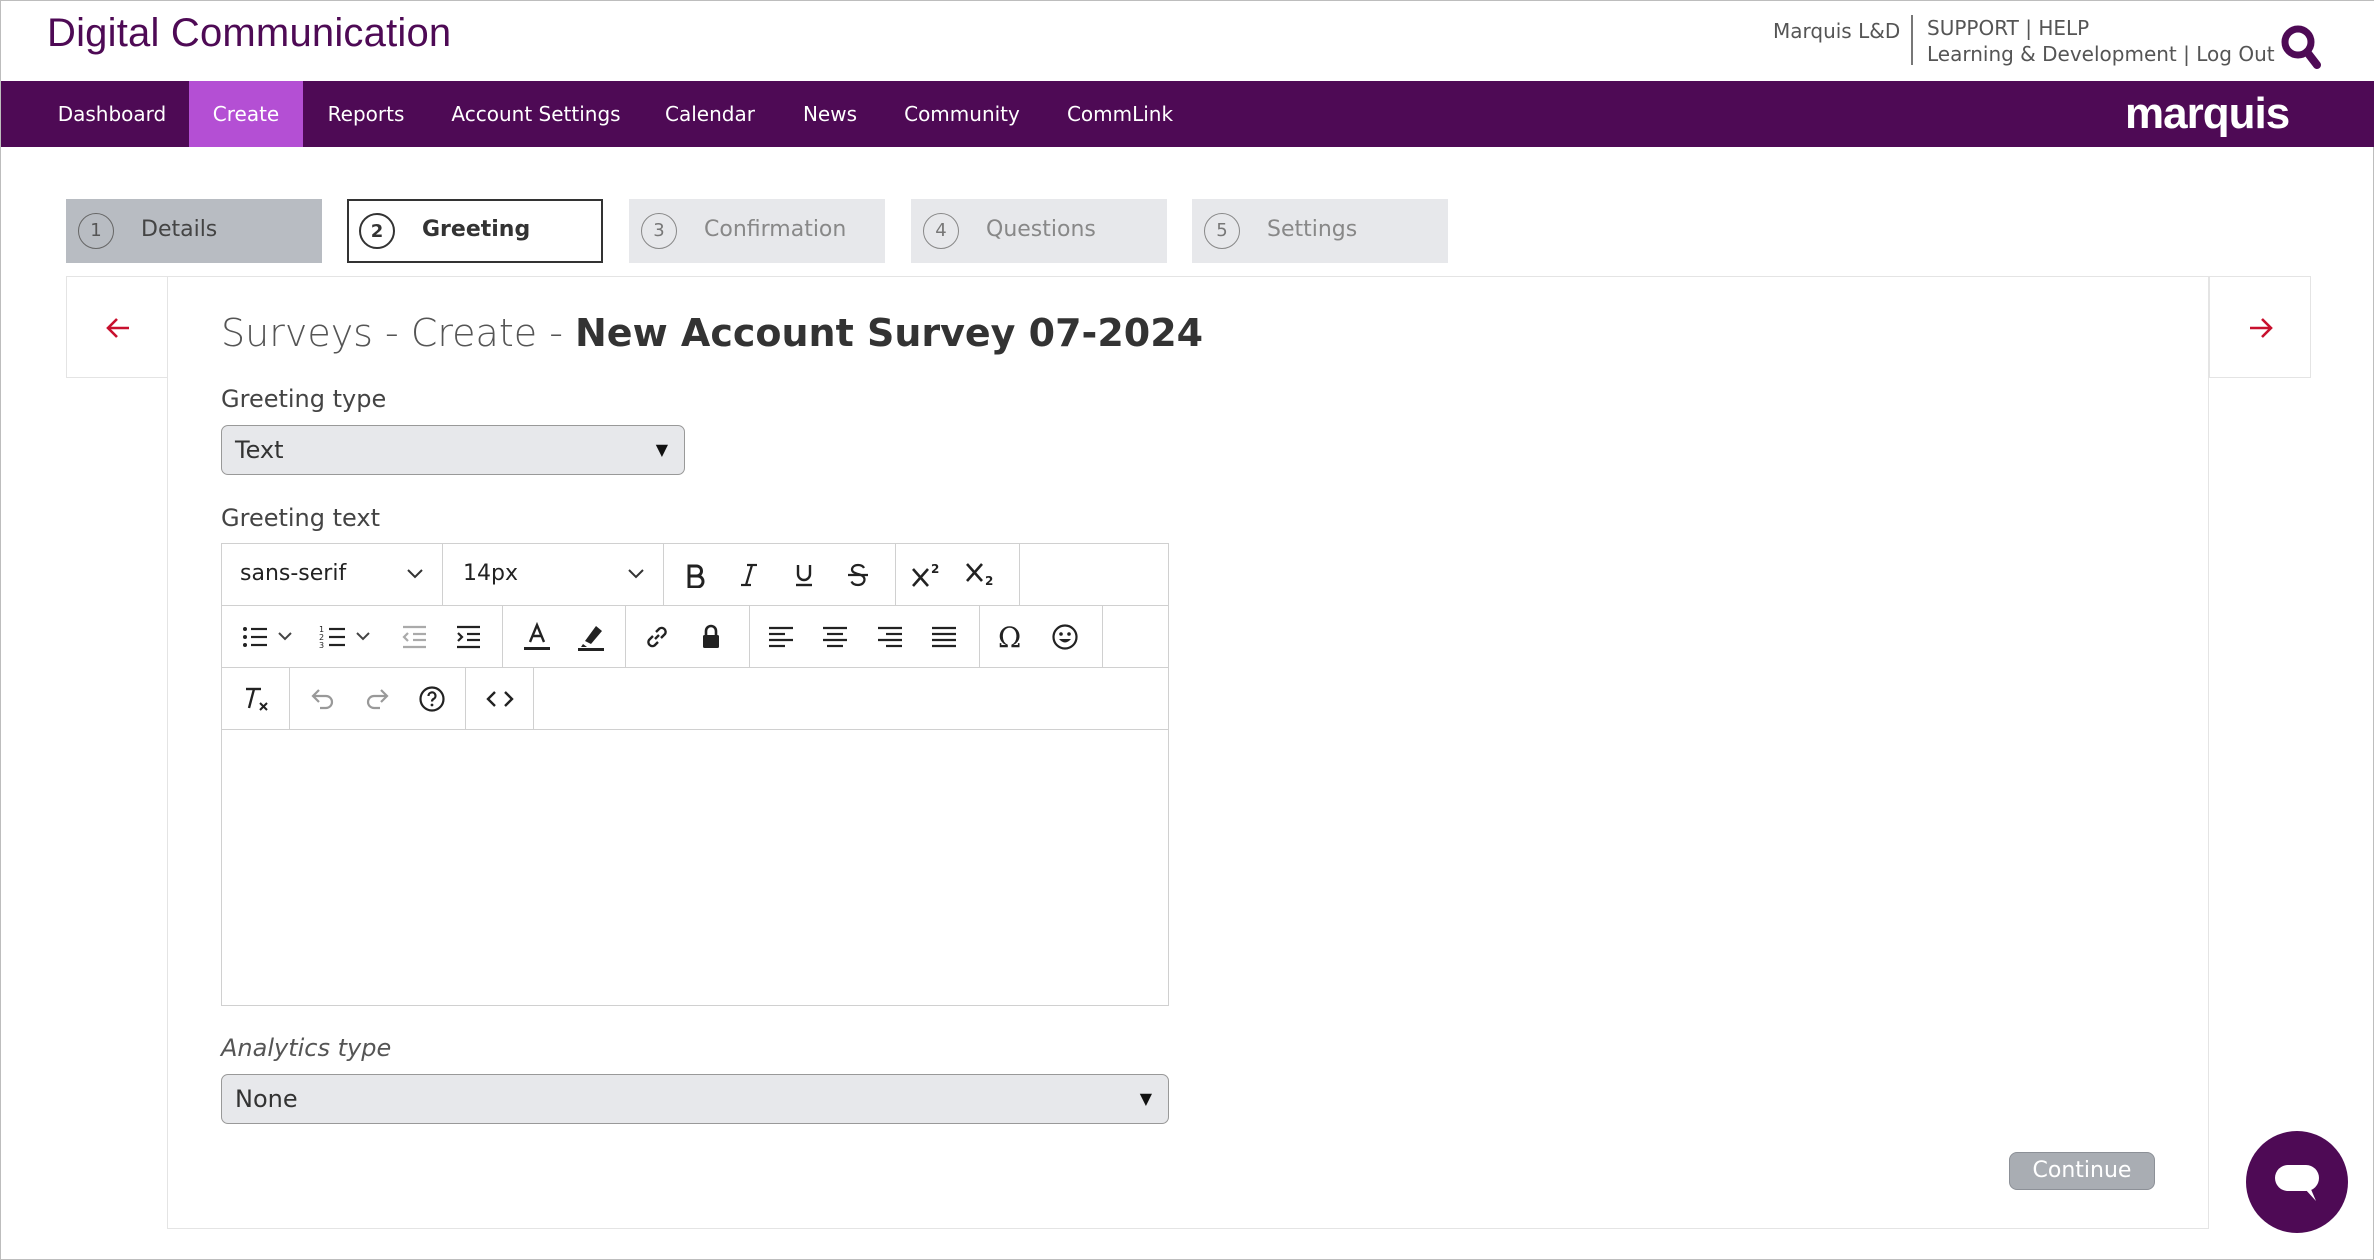 Image resolution: width=2374 pixels, height=1260 pixels. Describe the element at coordinates (757, 231) in the screenshot. I see `step-confirmation: 3 Confirmation` at that location.